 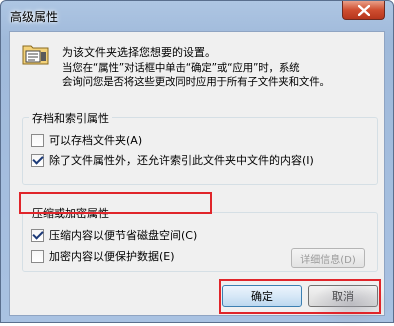 What do you see at coordinates (181, 160) in the screenshot?
I see `index-label: 除了文件属性外，还允许索引此文件夹中文件的内容(I)` at bounding box center [181, 160].